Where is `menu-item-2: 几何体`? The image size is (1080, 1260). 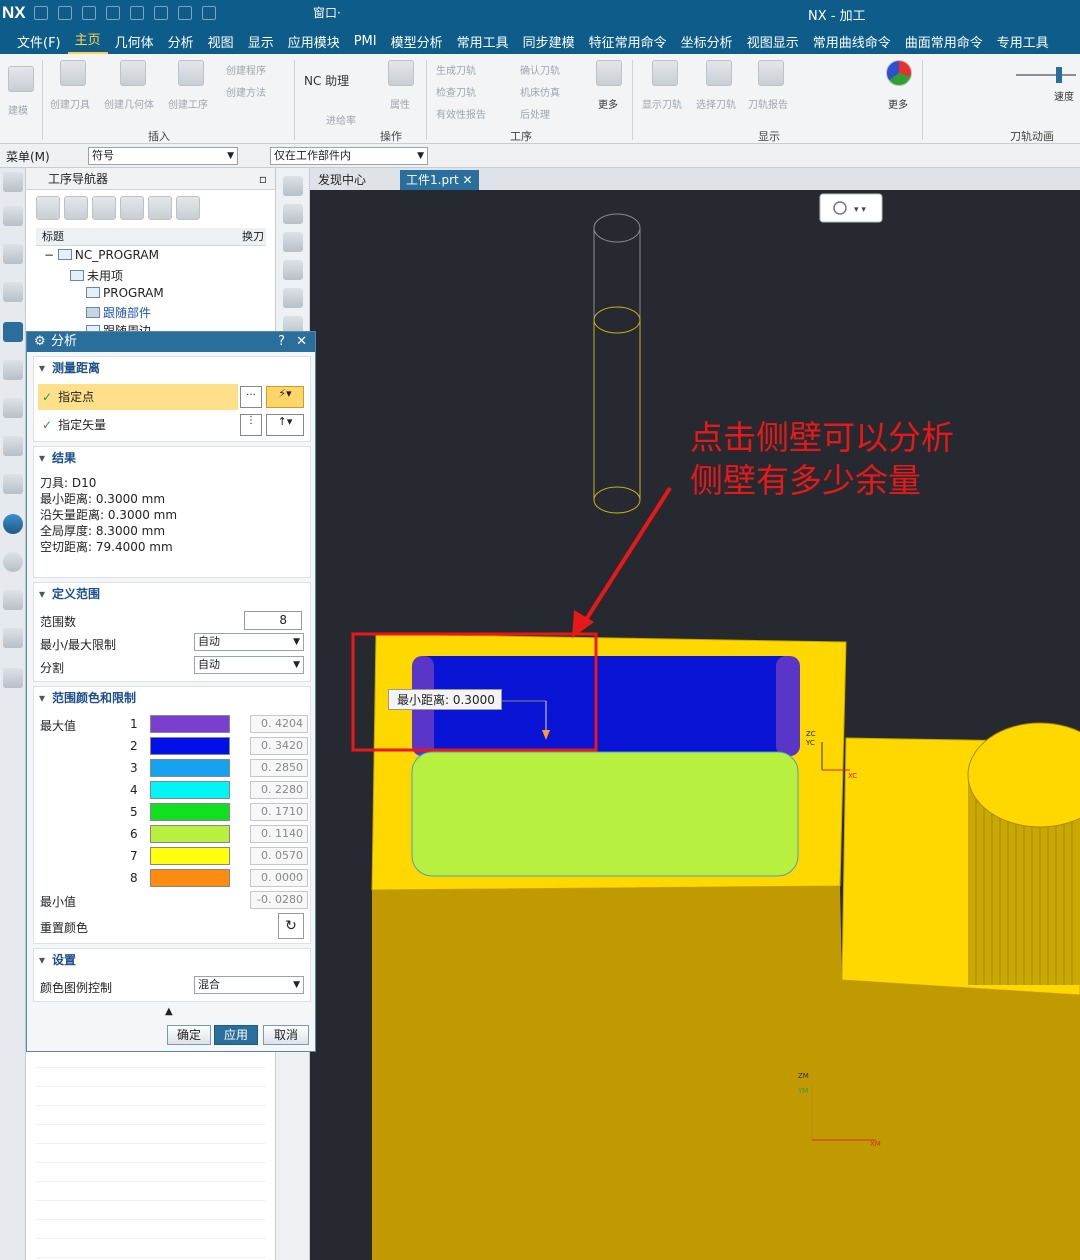
menu-item-2: 几何体 is located at coordinates (134, 41).